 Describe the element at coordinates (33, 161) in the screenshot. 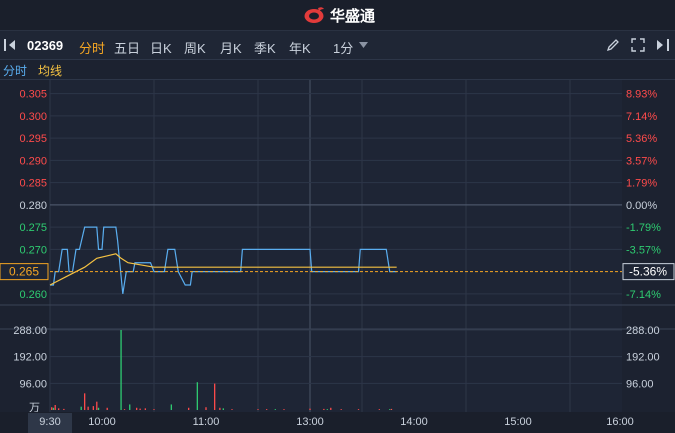

I see `price-tick-label: 0.290` at that location.